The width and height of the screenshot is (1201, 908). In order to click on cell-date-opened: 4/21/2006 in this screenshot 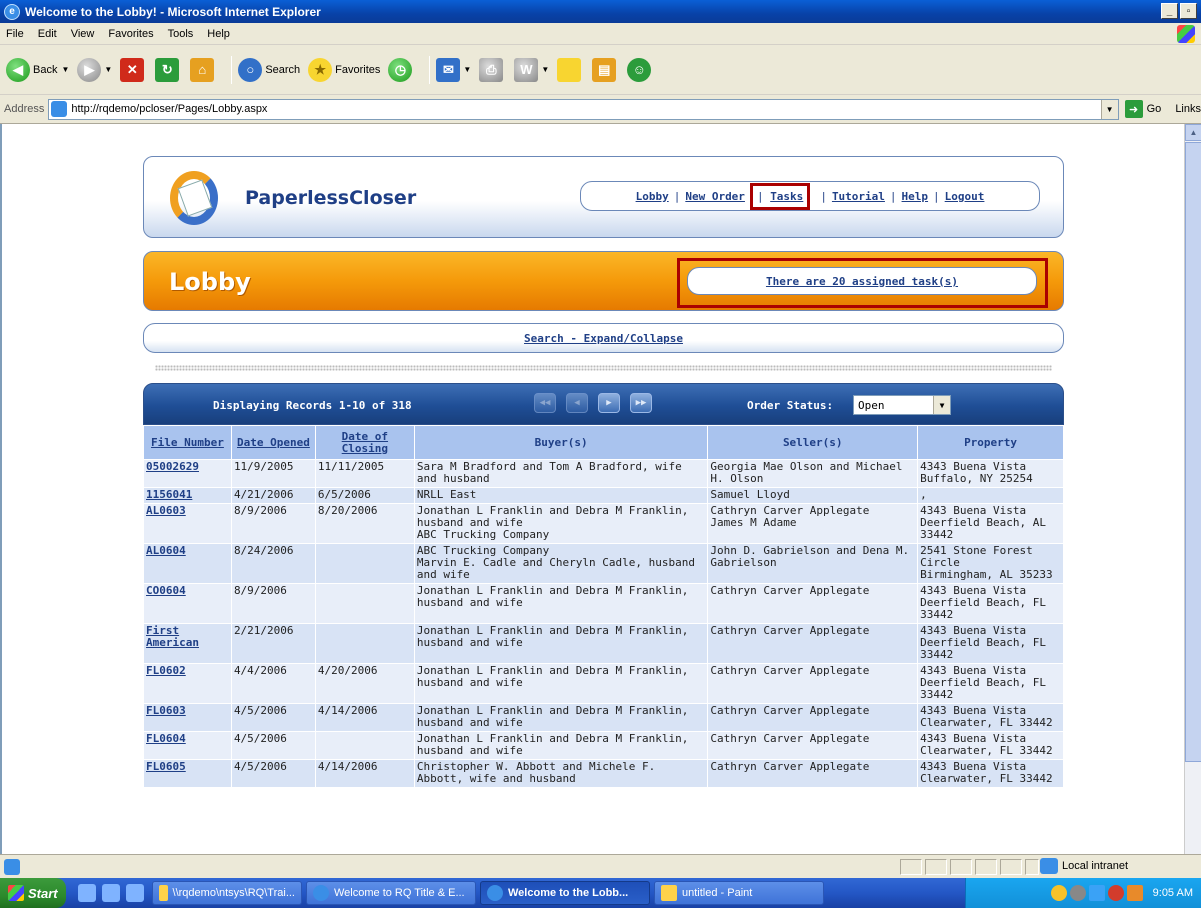, I will do `click(273, 495)`.